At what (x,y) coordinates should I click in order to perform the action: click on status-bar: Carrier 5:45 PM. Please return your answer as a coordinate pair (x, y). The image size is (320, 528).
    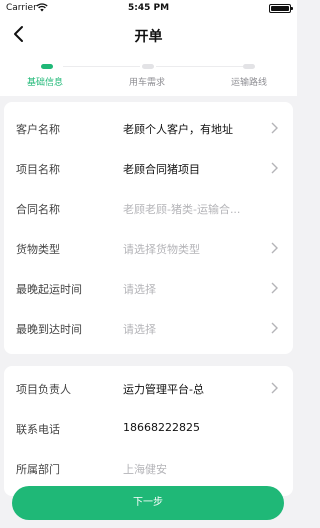
    Looking at the image, I should click on (148, 8).